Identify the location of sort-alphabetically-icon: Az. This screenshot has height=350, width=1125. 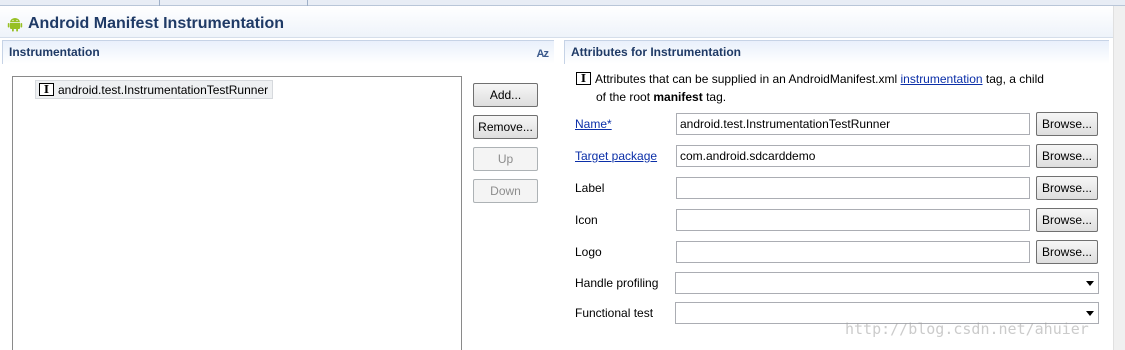
(543, 54).